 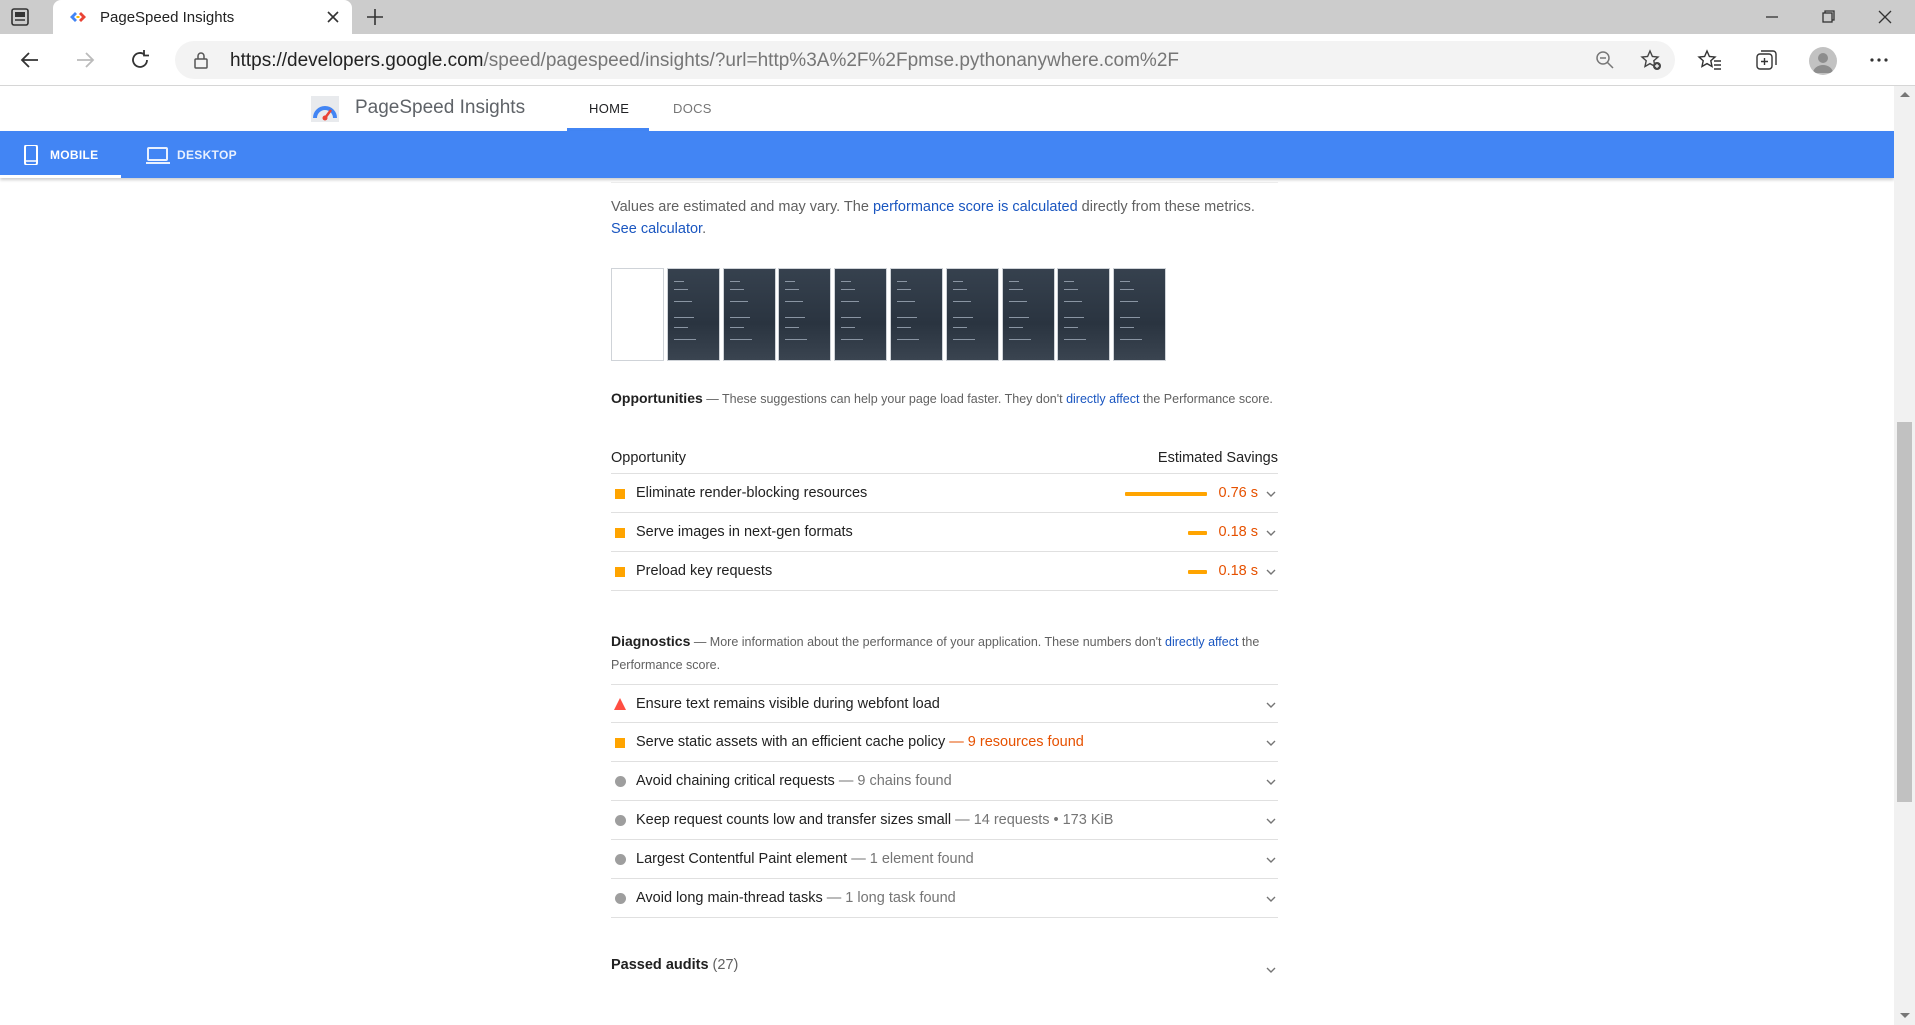 I want to click on nav-docs-tab: DOCS, so click(x=690, y=108).